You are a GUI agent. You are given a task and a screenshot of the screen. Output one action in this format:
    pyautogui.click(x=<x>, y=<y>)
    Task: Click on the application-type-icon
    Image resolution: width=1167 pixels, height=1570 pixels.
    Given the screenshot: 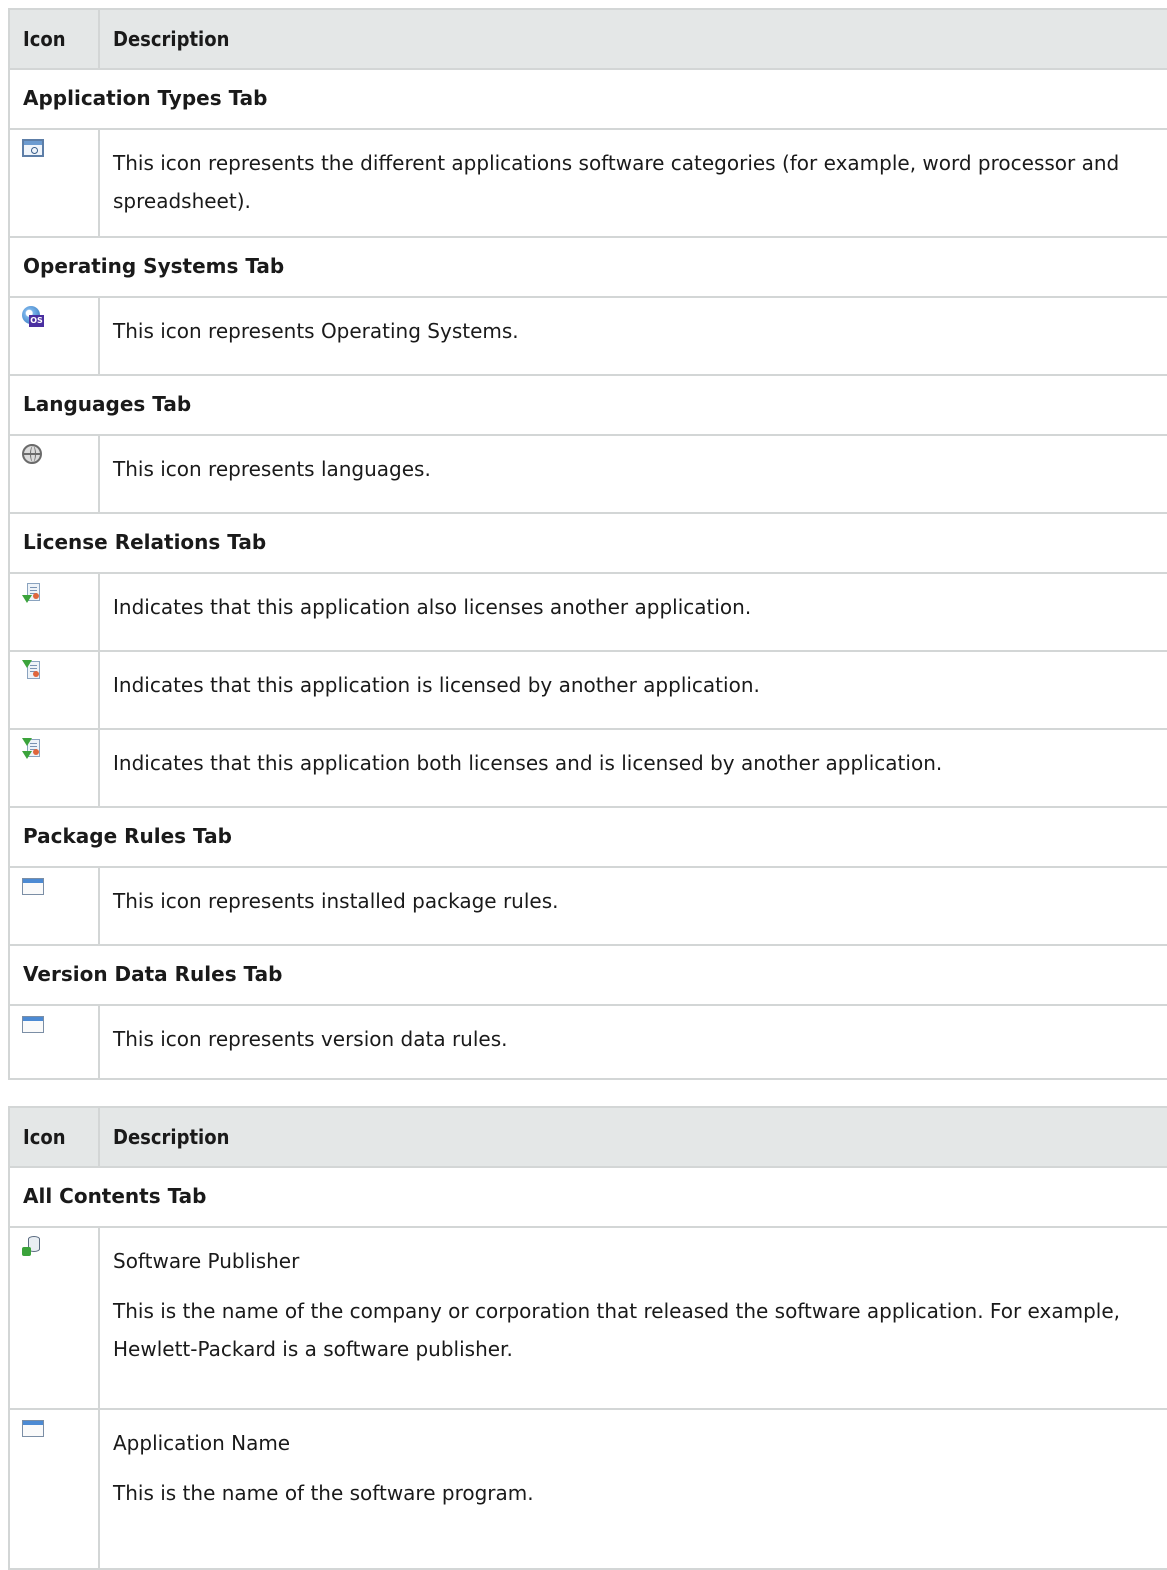 What is the action you would take?
    pyautogui.click(x=33, y=148)
    